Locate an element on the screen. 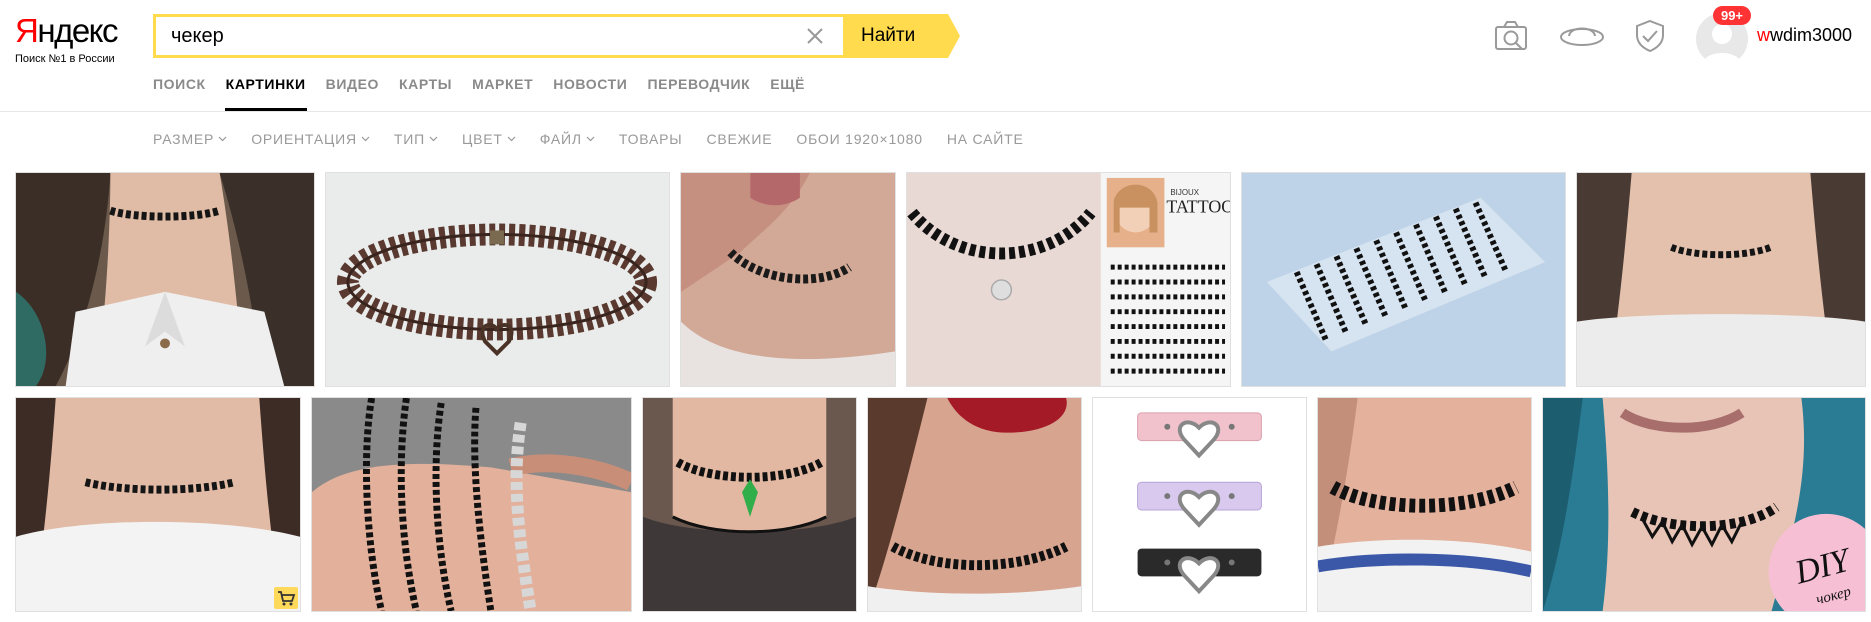 This screenshot has height=622, width=1871. filter-wallpaper: Обои 1920×1080 is located at coordinates (859, 139).